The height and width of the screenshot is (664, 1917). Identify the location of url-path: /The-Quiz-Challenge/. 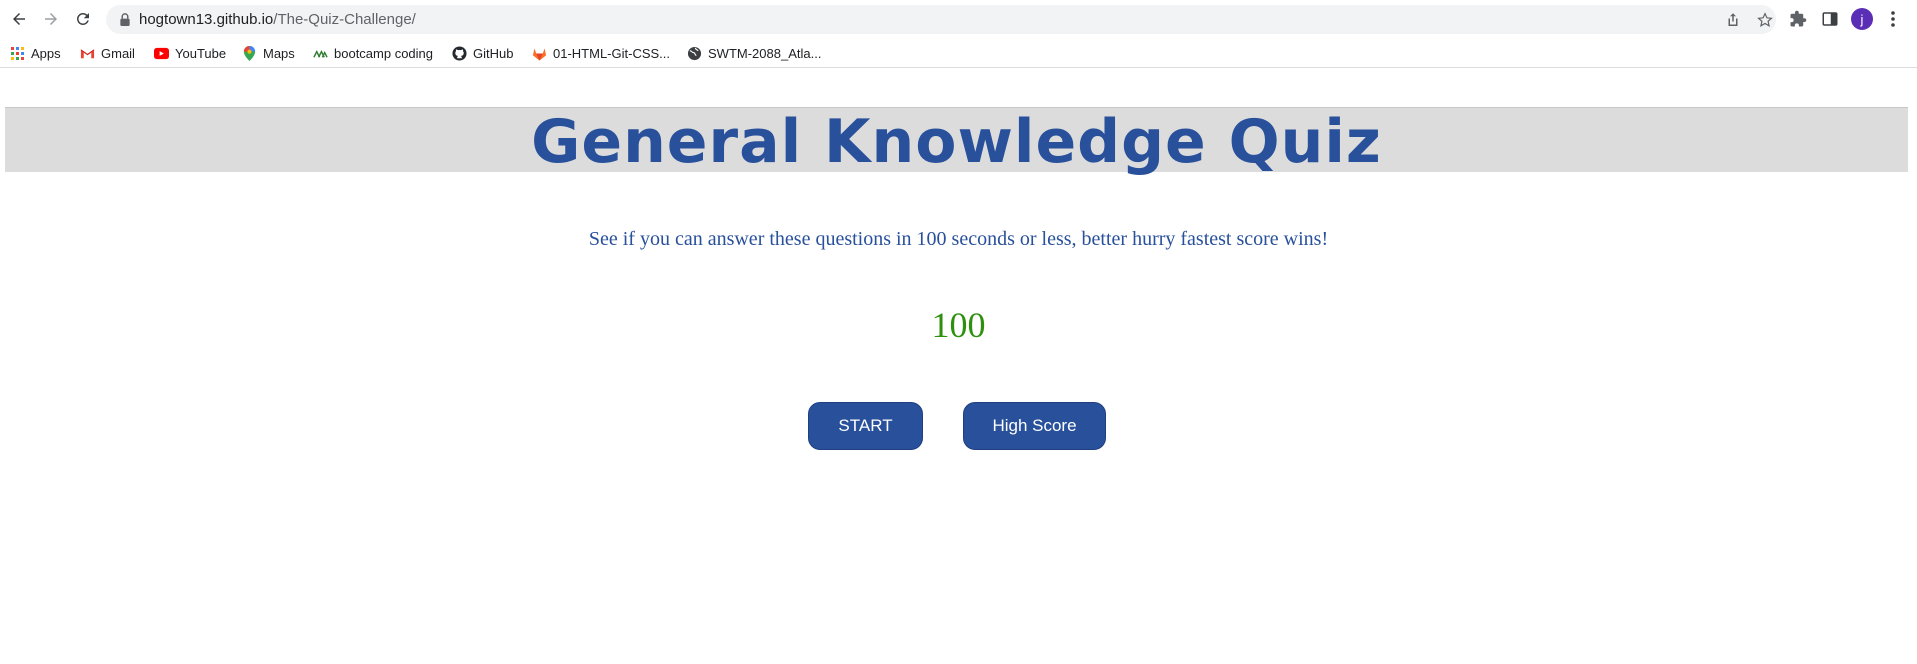
(344, 19).